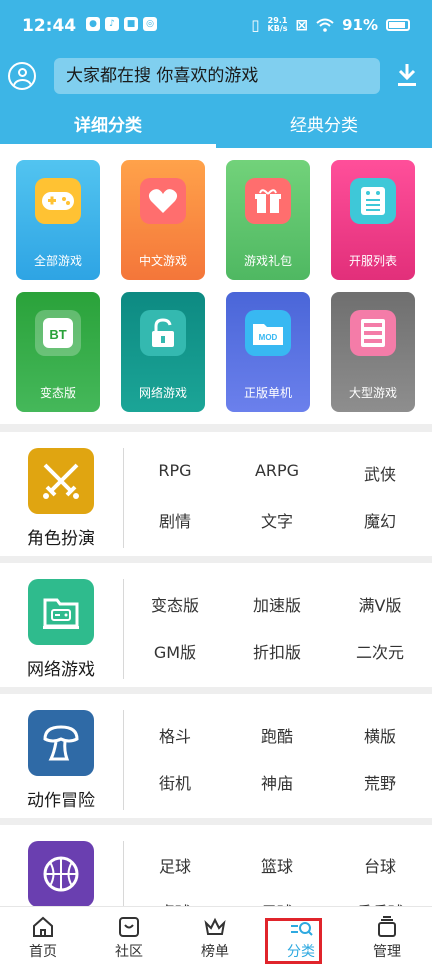  Describe the element at coordinates (215, 926) in the screenshot. I see `crown-icon` at that location.